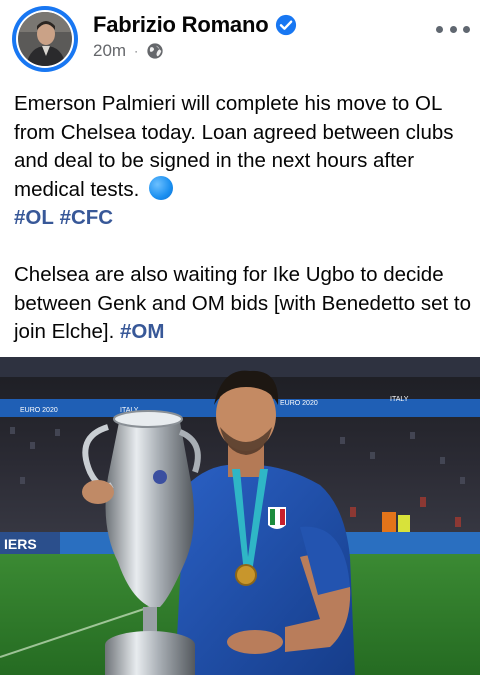 The width and height of the screenshot is (480, 675). What do you see at coordinates (39, 410) in the screenshot?
I see `board-text-1: EURO 2020` at bounding box center [39, 410].